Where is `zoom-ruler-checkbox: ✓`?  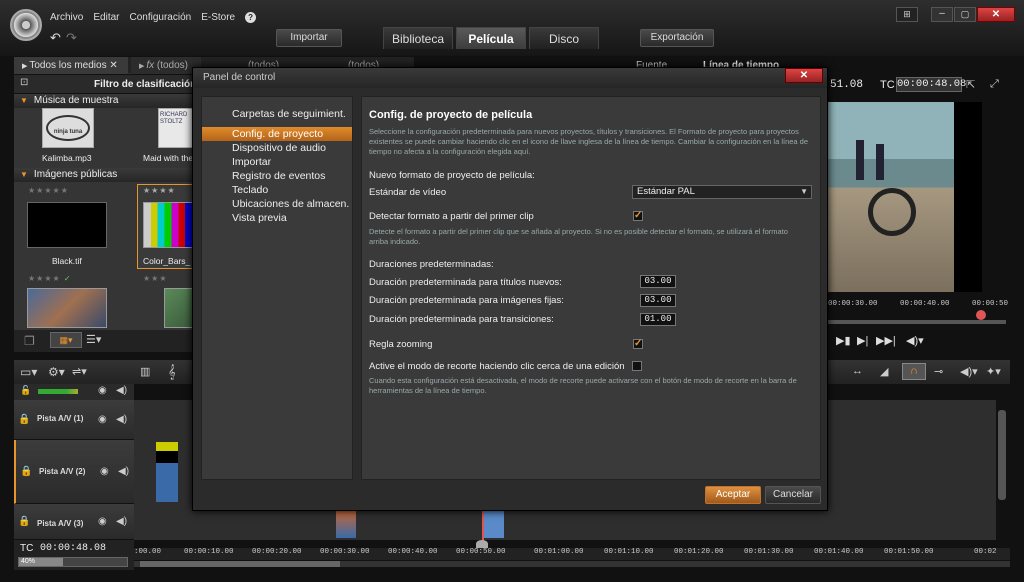 zoom-ruler-checkbox: ✓ is located at coordinates (638, 344).